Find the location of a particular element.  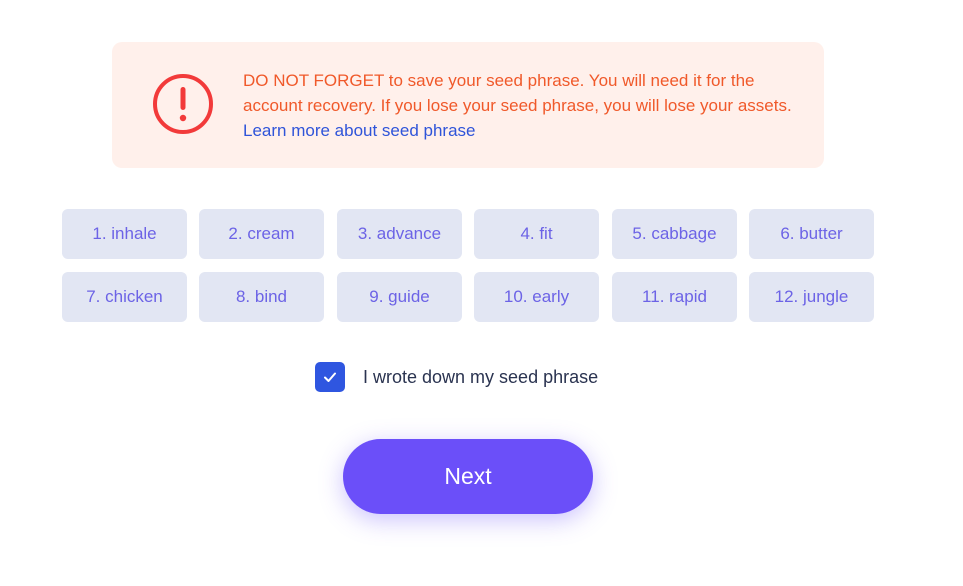

seed-word-12: 12. jungle is located at coordinates (811, 297).